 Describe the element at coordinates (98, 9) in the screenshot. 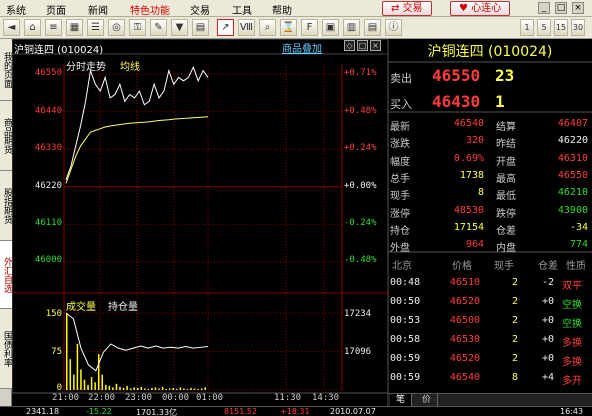

I see `menu-news: 新闻` at that location.